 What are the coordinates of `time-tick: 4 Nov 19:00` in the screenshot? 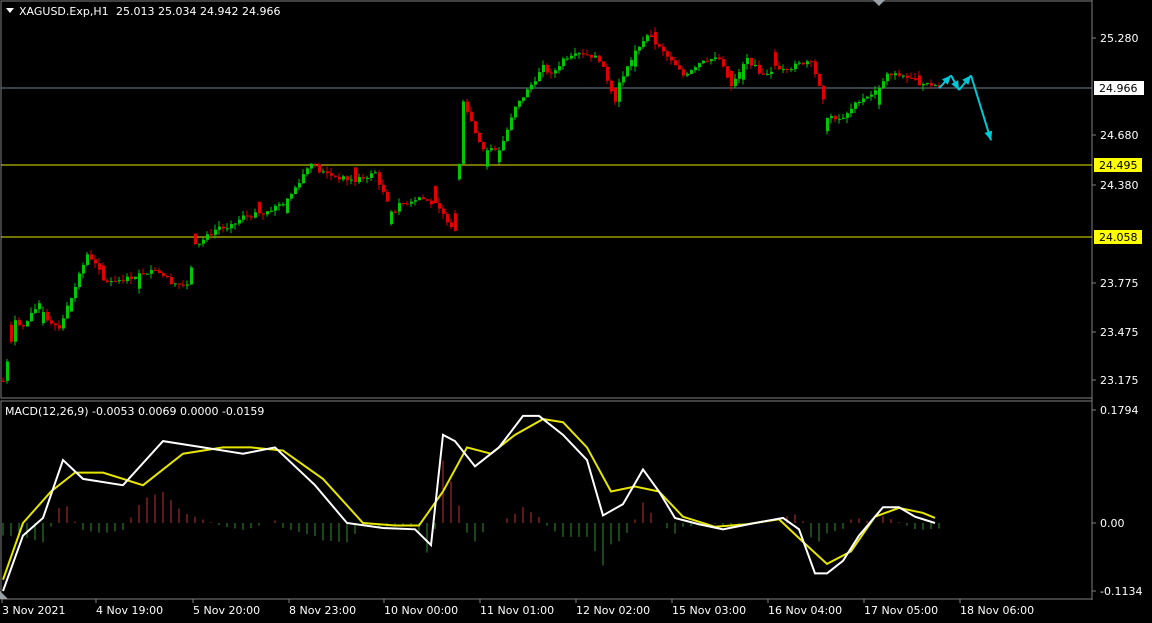 It's located at (129, 610).